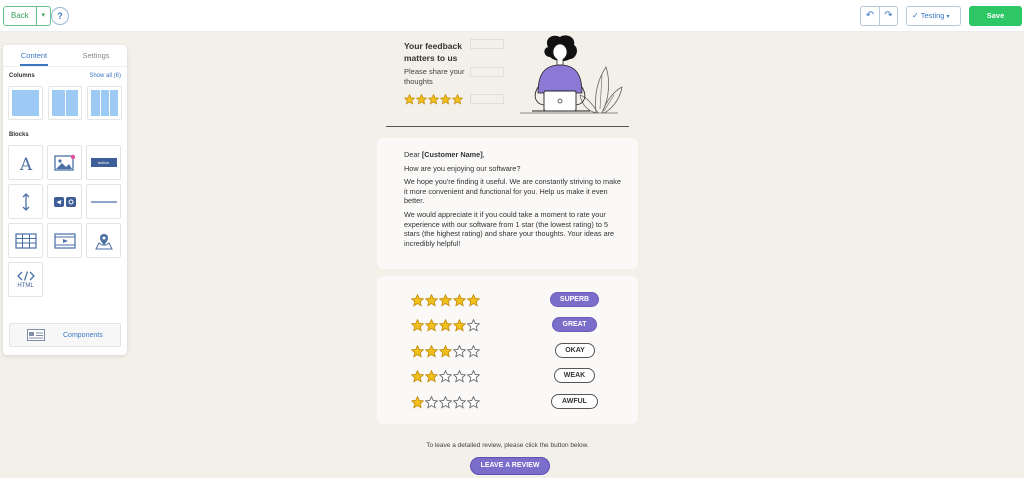 Image resolution: width=1024 pixels, height=478 pixels. What do you see at coordinates (96, 55) in the screenshot?
I see `tab-settings: Settings` at bounding box center [96, 55].